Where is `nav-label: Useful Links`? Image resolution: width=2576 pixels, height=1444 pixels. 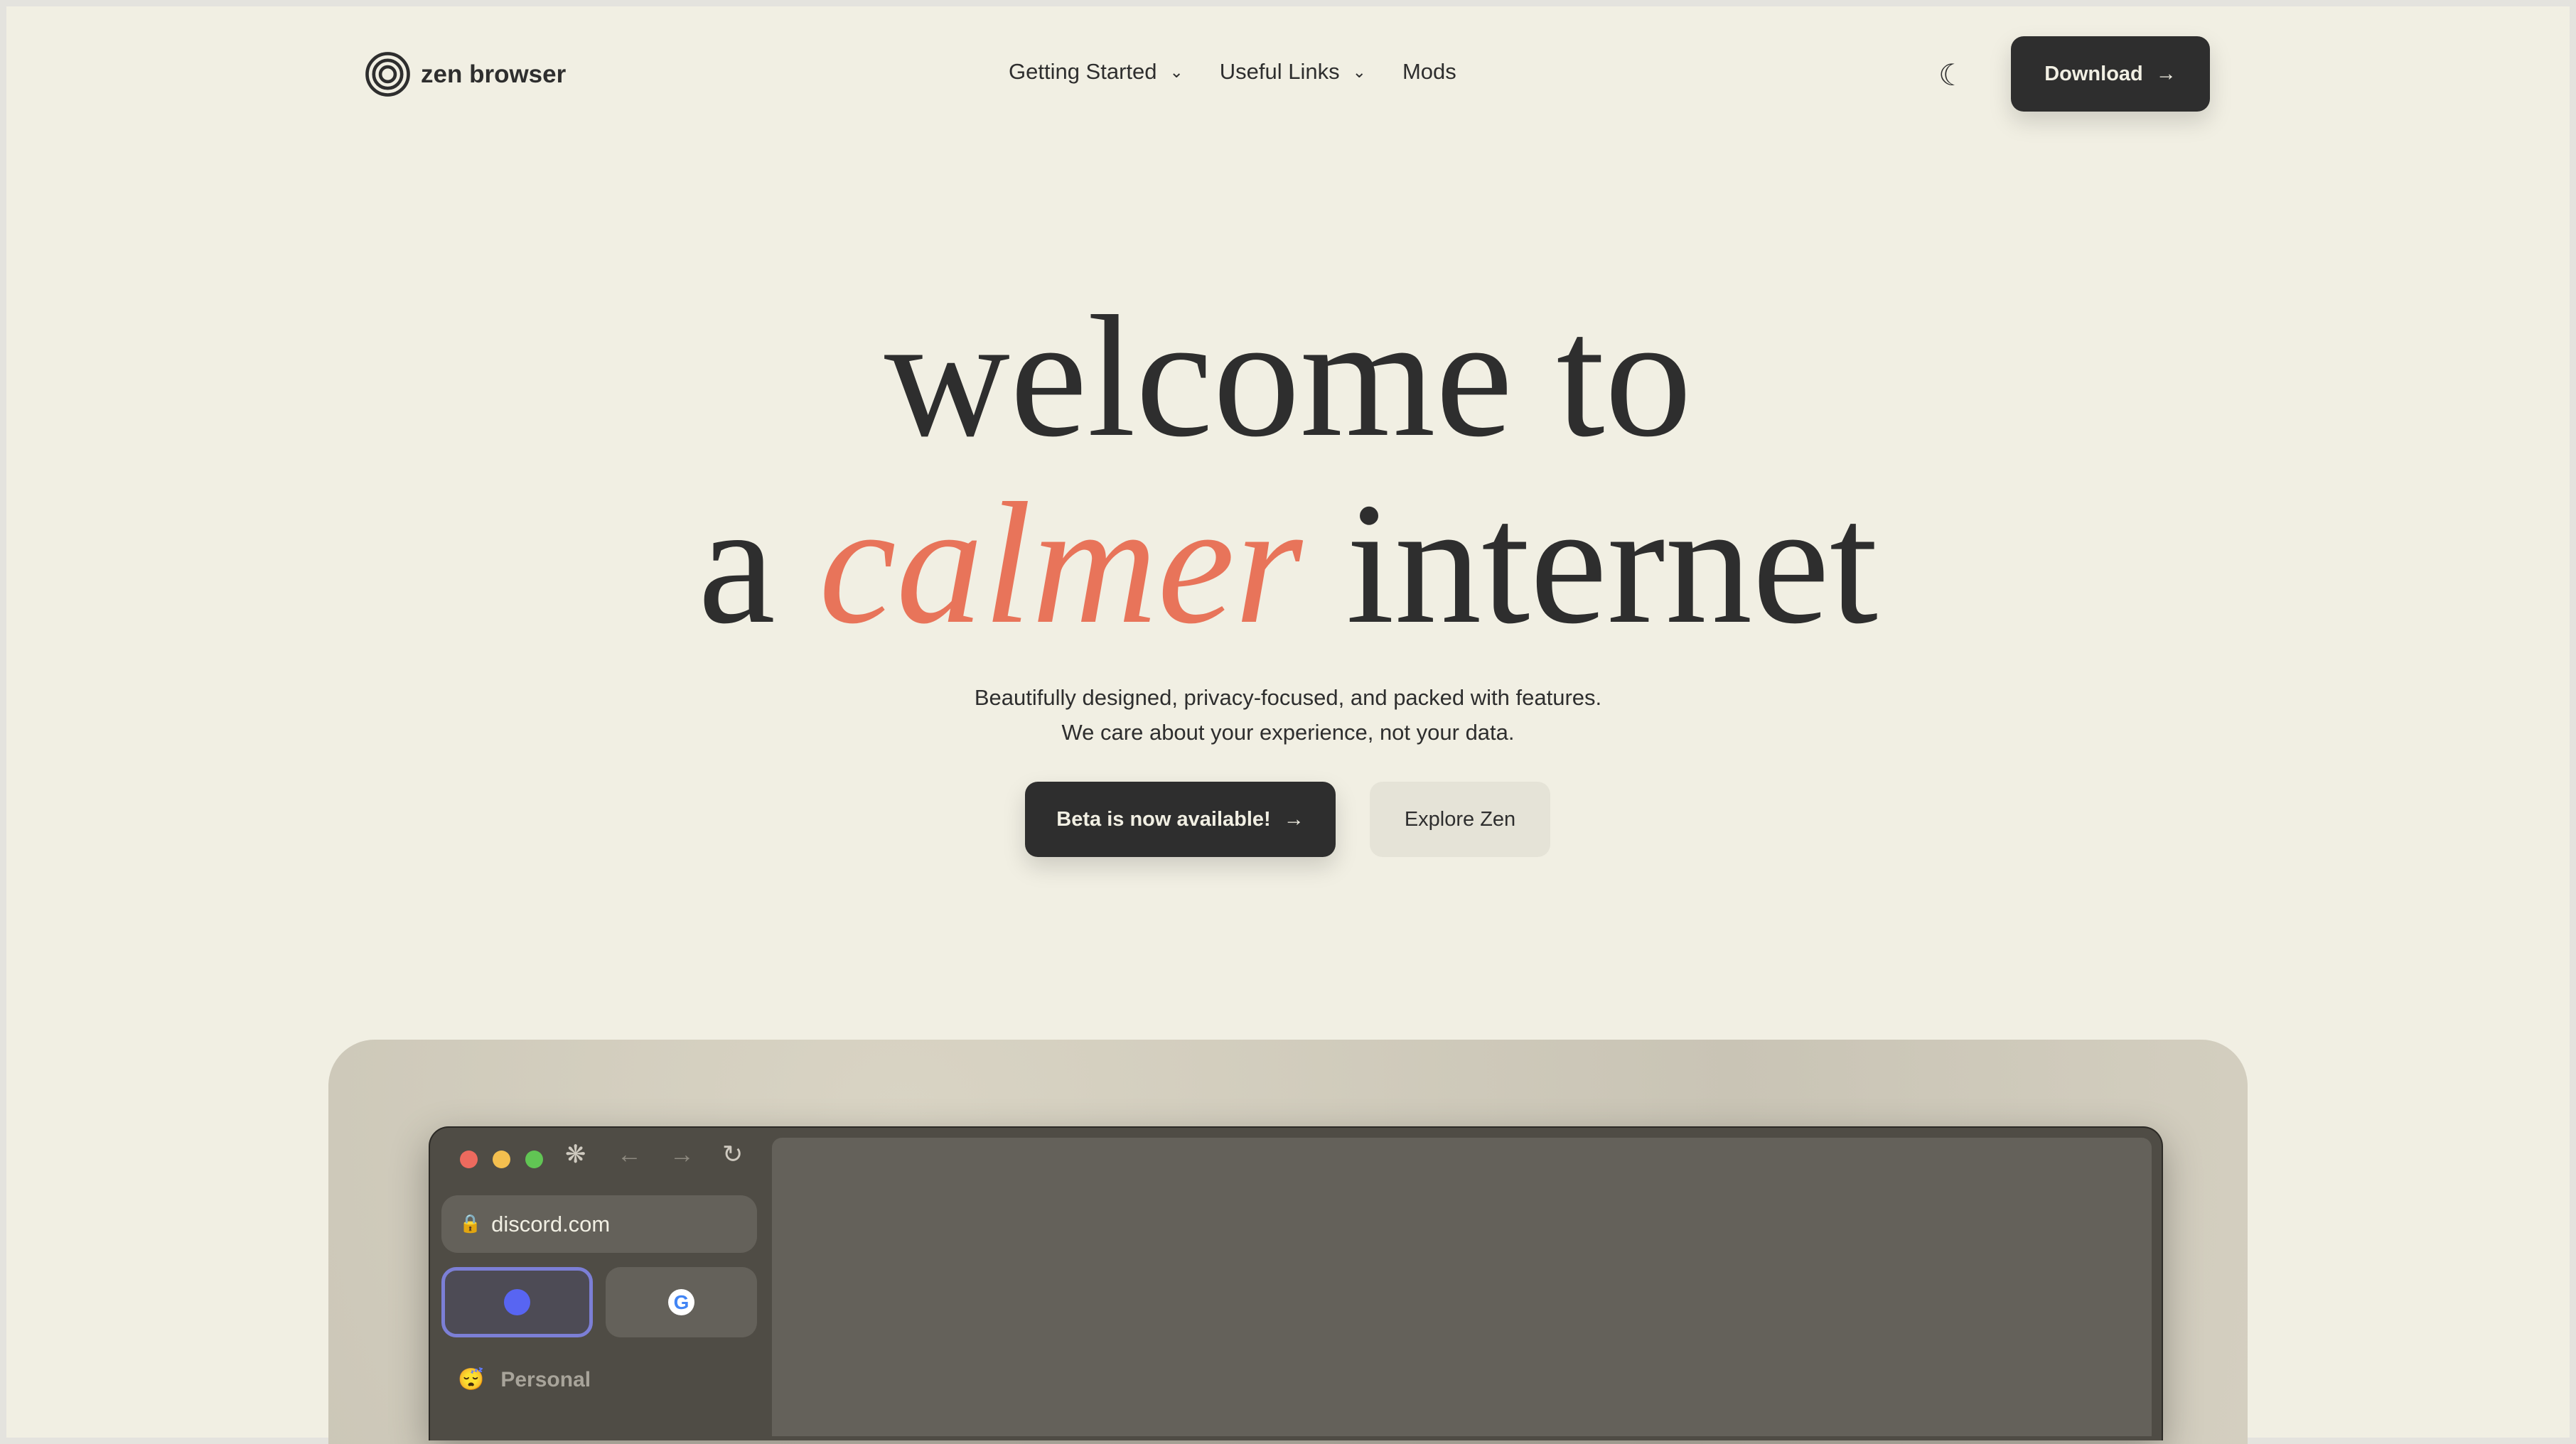 nav-label: Useful Links is located at coordinates (1279, 71).